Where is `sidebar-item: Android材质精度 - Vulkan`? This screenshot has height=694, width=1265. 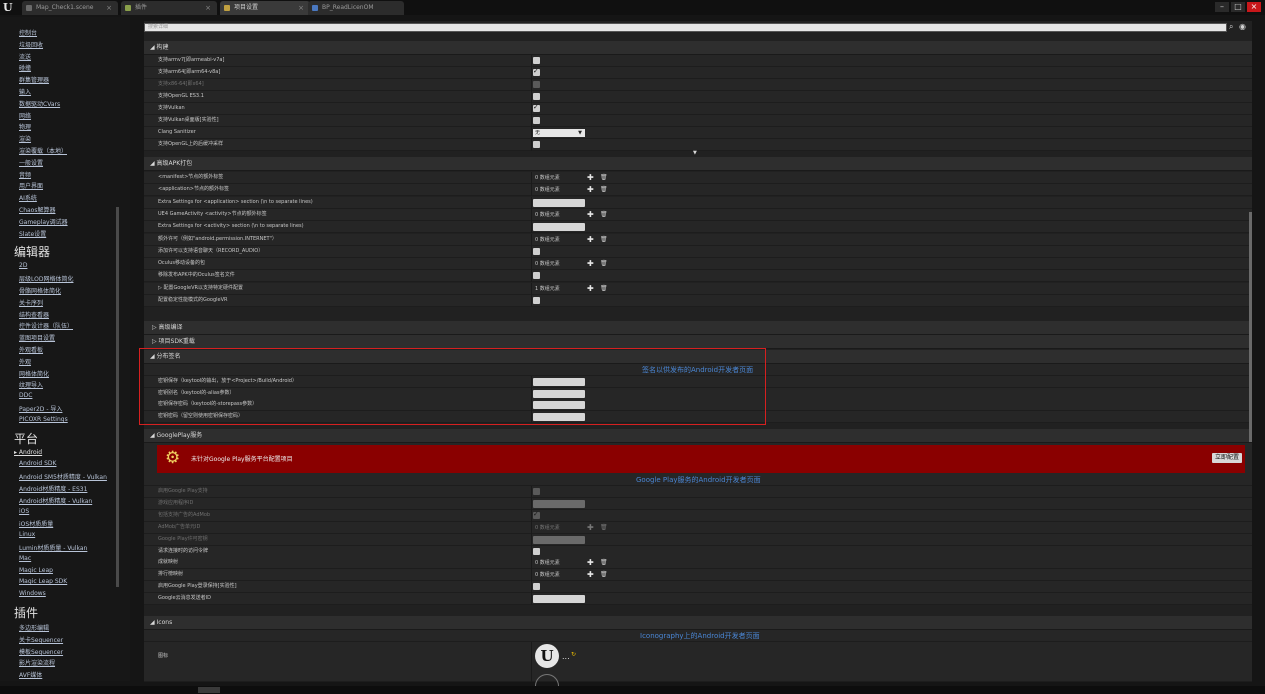
sidebar-item: Android材质精度 - Vulkan is located at coordinates (55, 500).